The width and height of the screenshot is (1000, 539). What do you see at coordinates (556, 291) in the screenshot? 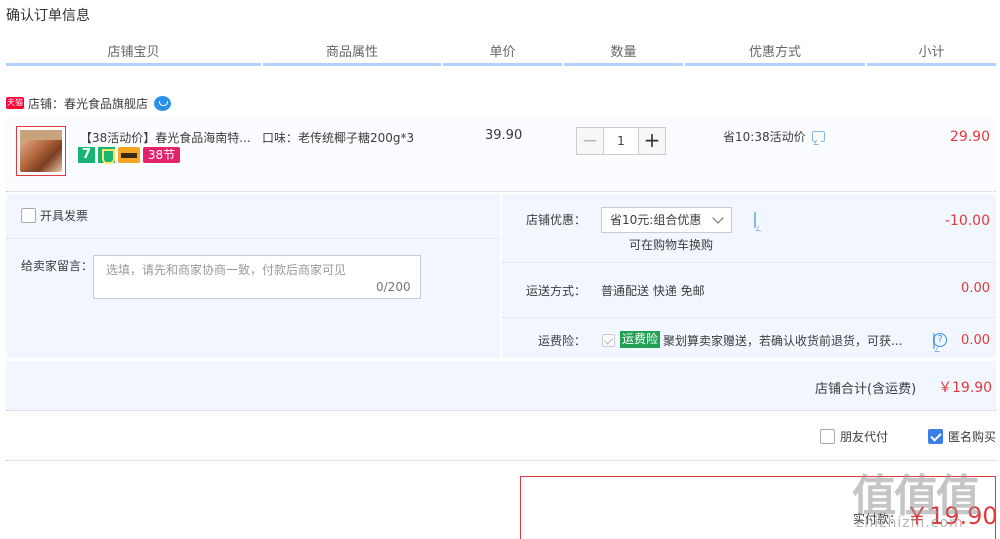
I see `shipping-label: 运送方式：` at bounding box center [556, 291].